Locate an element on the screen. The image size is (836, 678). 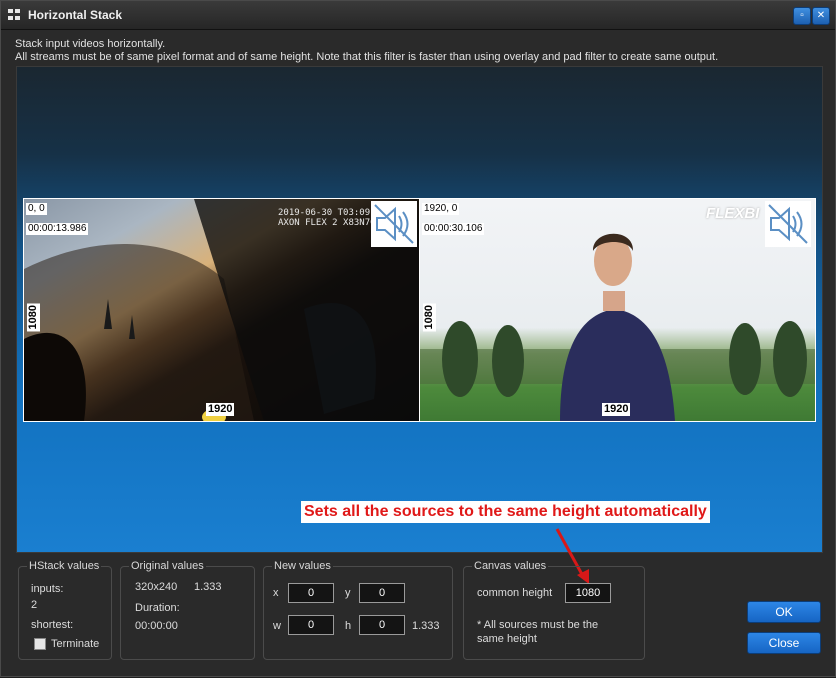
common-height-input: 1080 is located at coordinates (588, 593).